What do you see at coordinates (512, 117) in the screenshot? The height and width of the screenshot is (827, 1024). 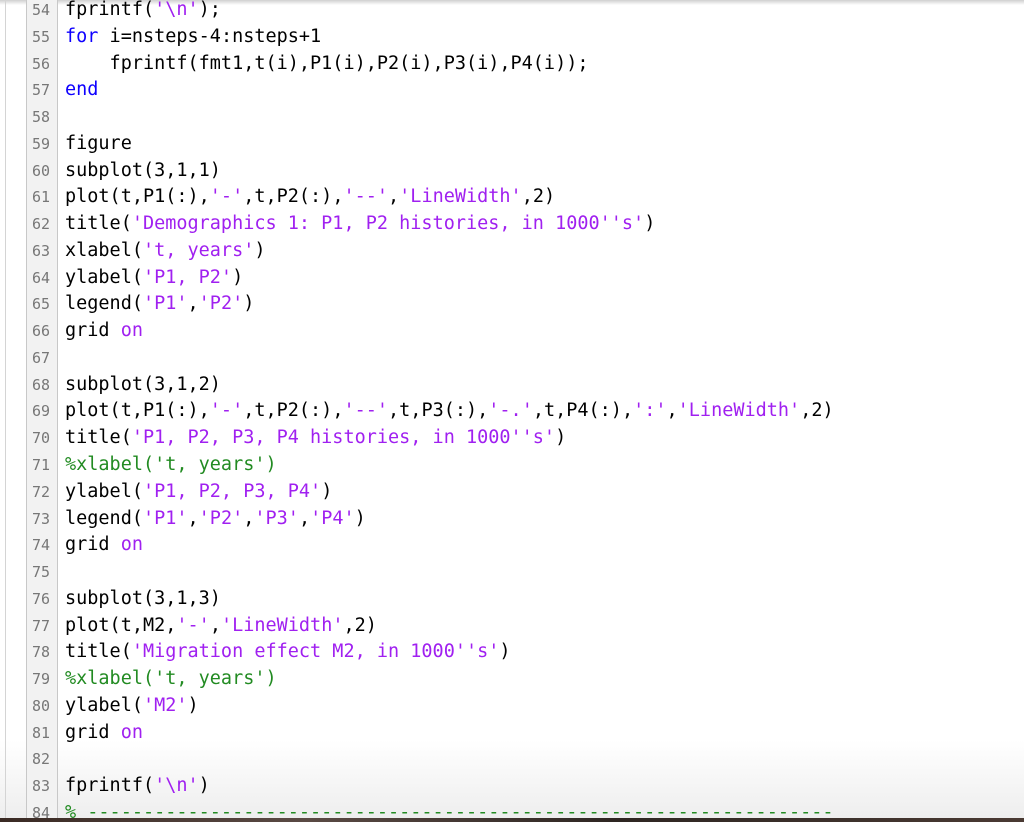 I see `code-line: 58` at bounding box center [512, 117].